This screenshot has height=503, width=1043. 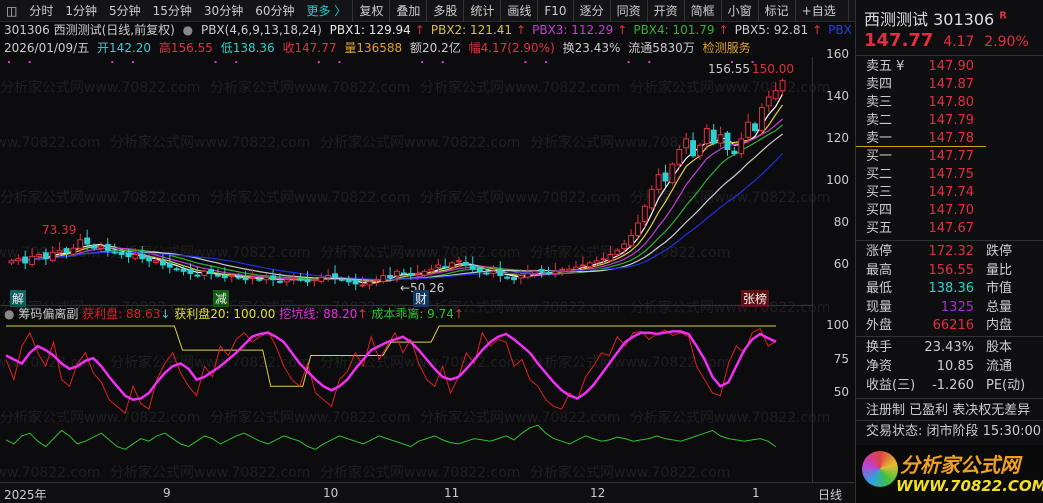 I want to click on toolbar-button-0: 复权, so click(x=370, y=11).